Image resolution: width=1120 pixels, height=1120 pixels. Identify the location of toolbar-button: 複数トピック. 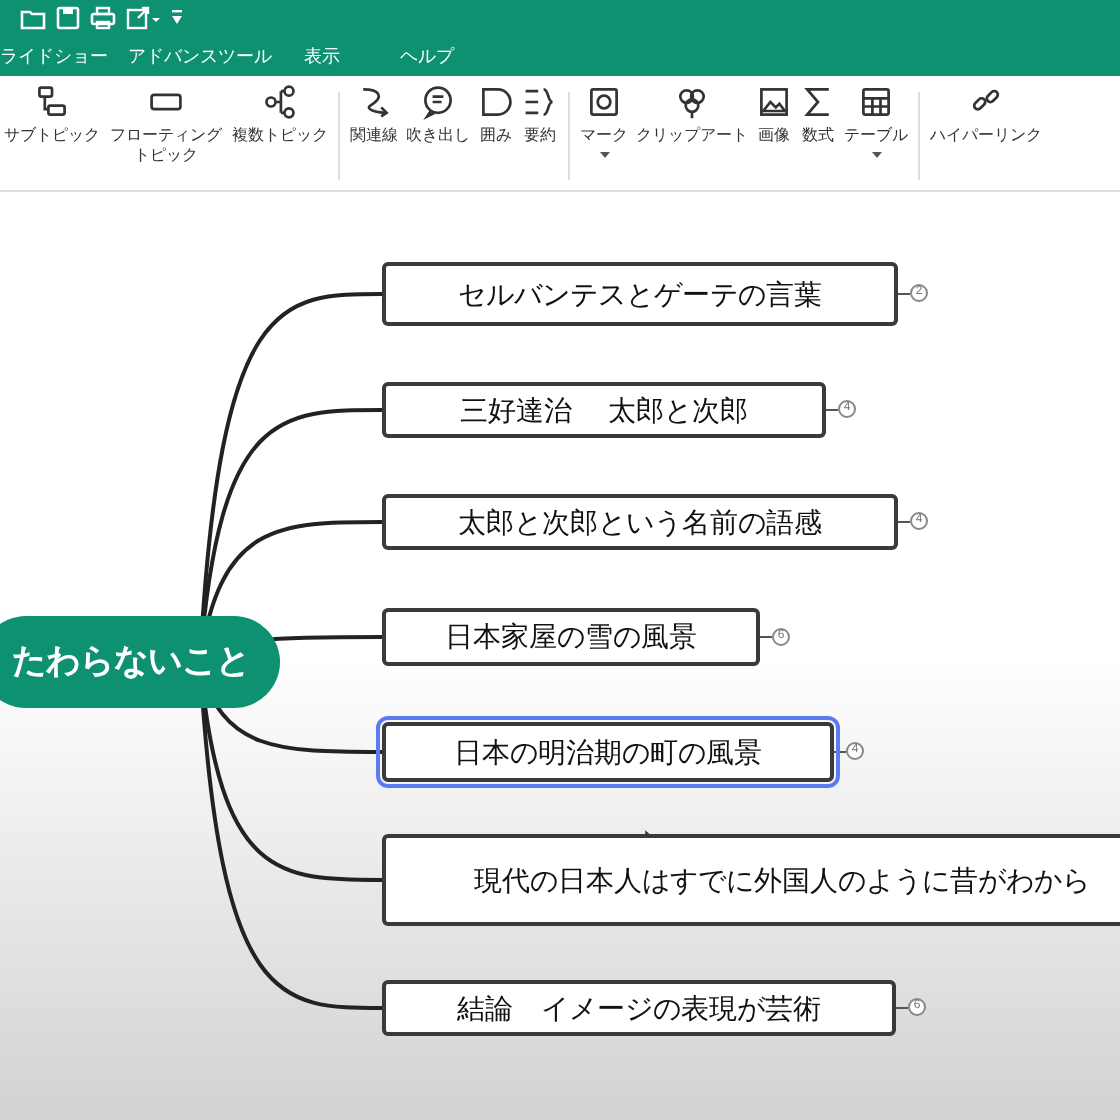
(280, 115).